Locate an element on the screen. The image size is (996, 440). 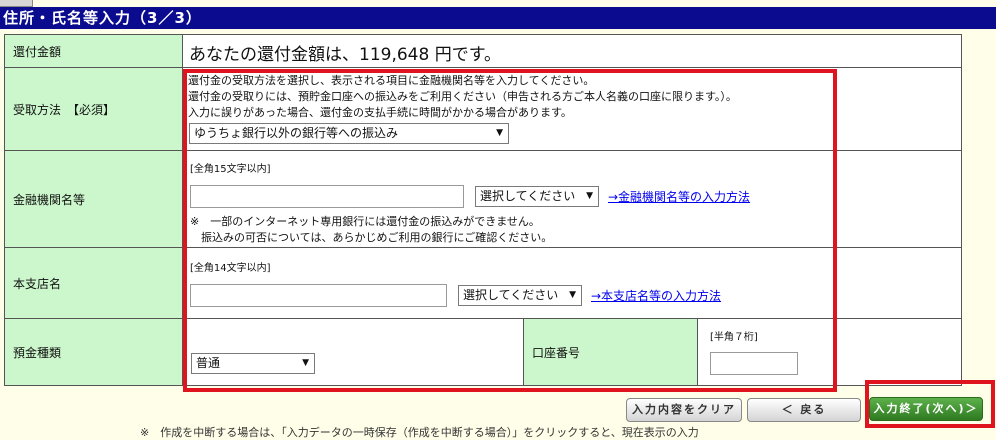
back-button: ＜ 戻る is located at coordinates (804, 410).